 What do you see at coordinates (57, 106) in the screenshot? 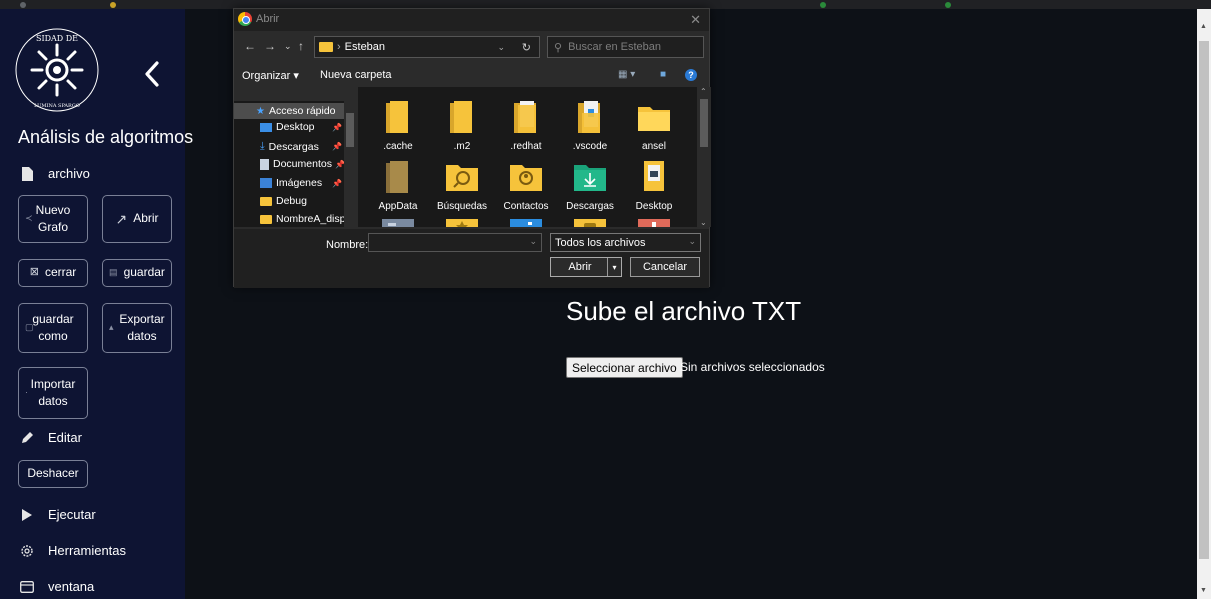
I see `svg-text: LUMINA SPARGO` at bounding box center [57, 106].